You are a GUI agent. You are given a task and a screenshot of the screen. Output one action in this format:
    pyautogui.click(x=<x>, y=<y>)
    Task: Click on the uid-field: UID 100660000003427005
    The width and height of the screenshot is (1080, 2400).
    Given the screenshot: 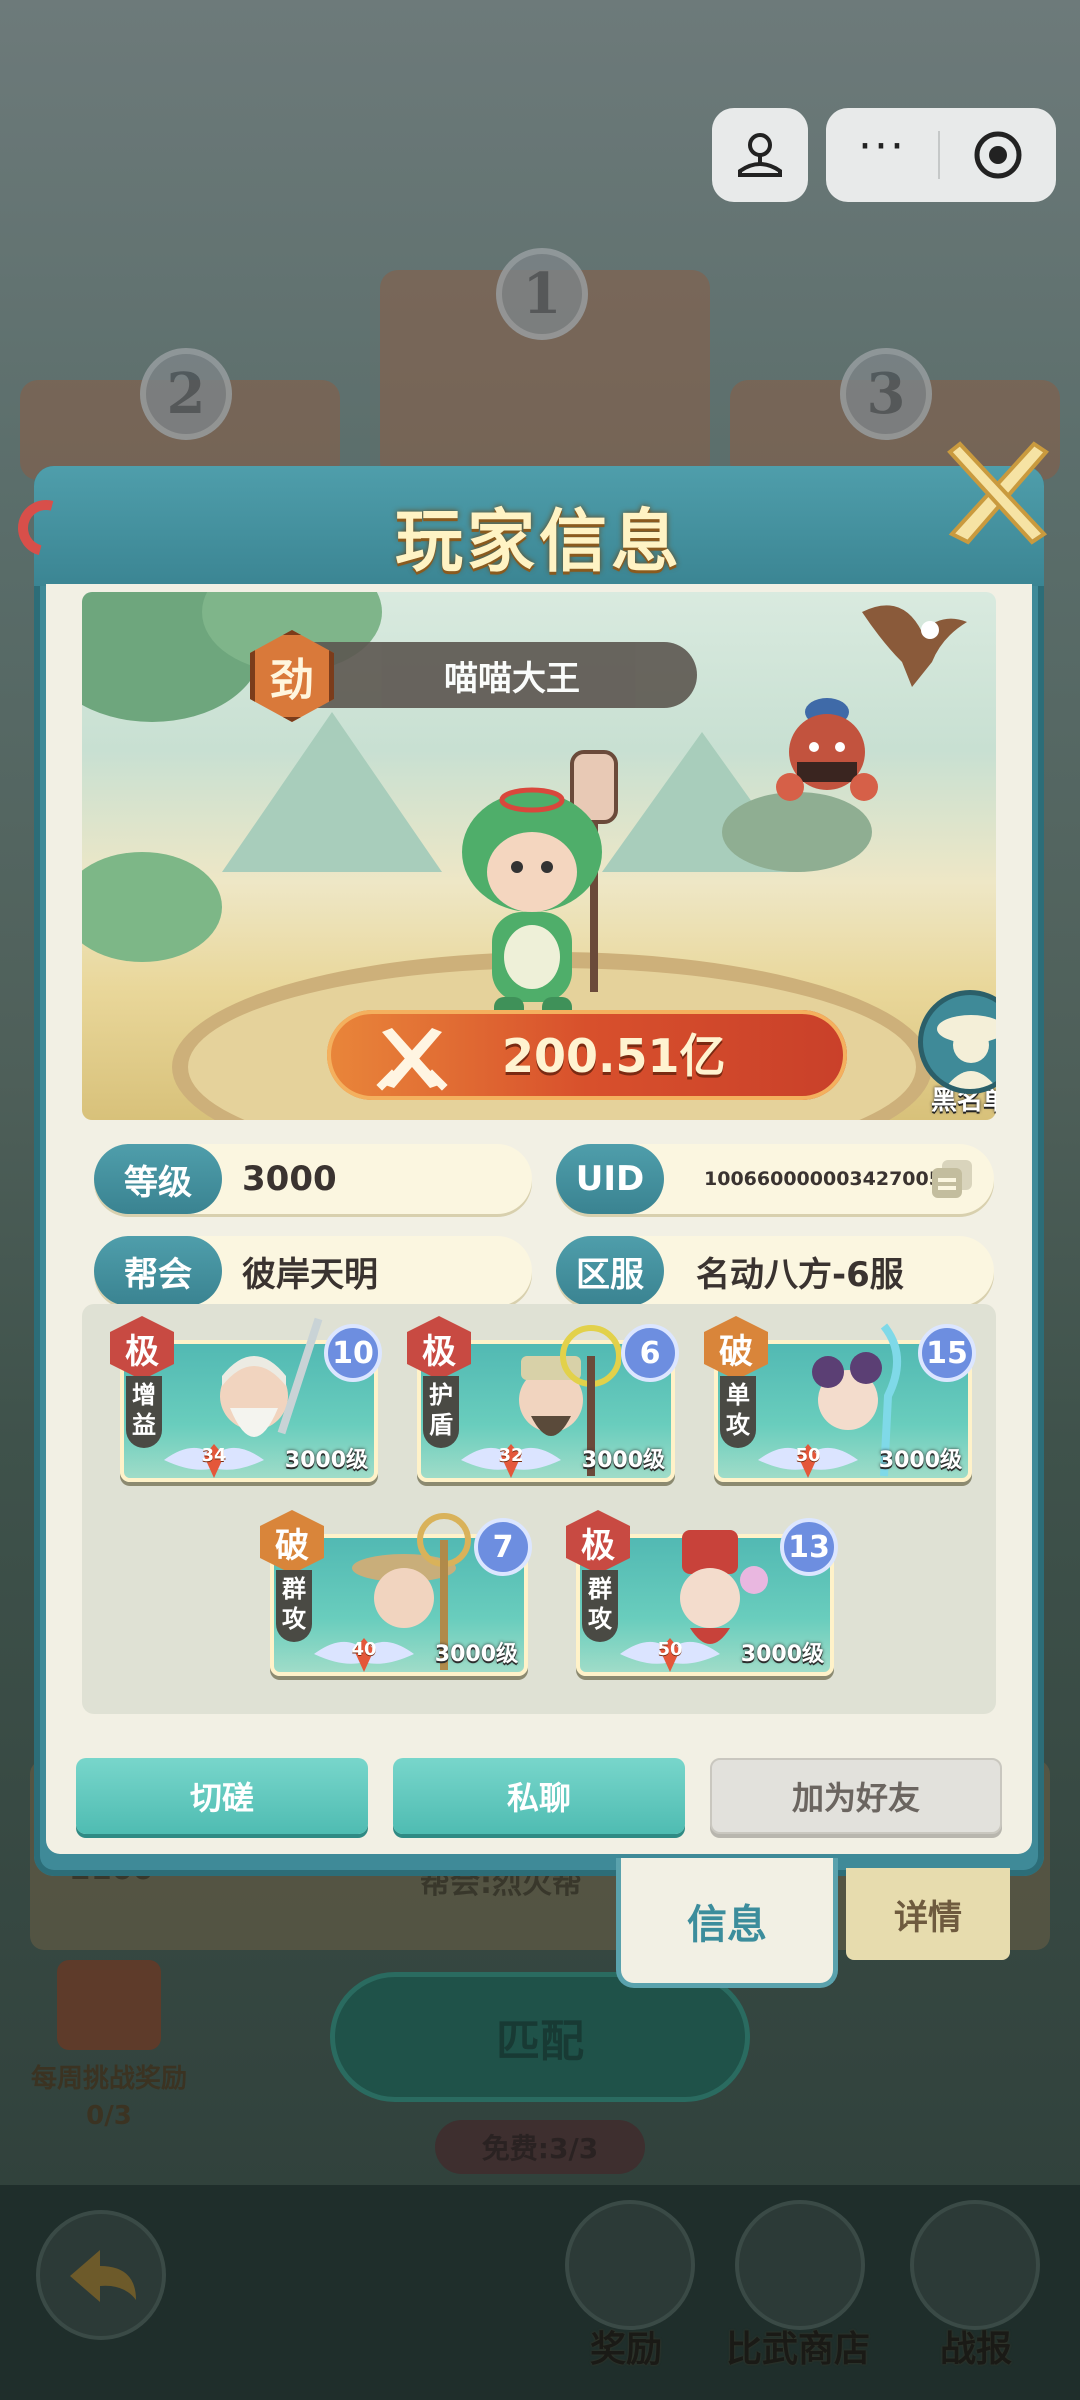 What is the action you would take?
    pyautogui.click(x=775, y=1179)
    